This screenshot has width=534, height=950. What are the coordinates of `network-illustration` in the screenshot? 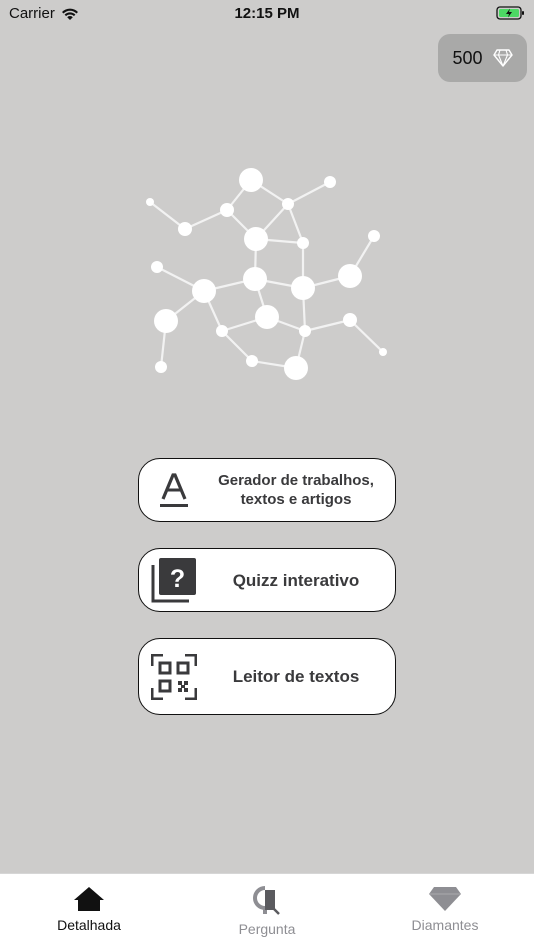 It's located at (266, 274).